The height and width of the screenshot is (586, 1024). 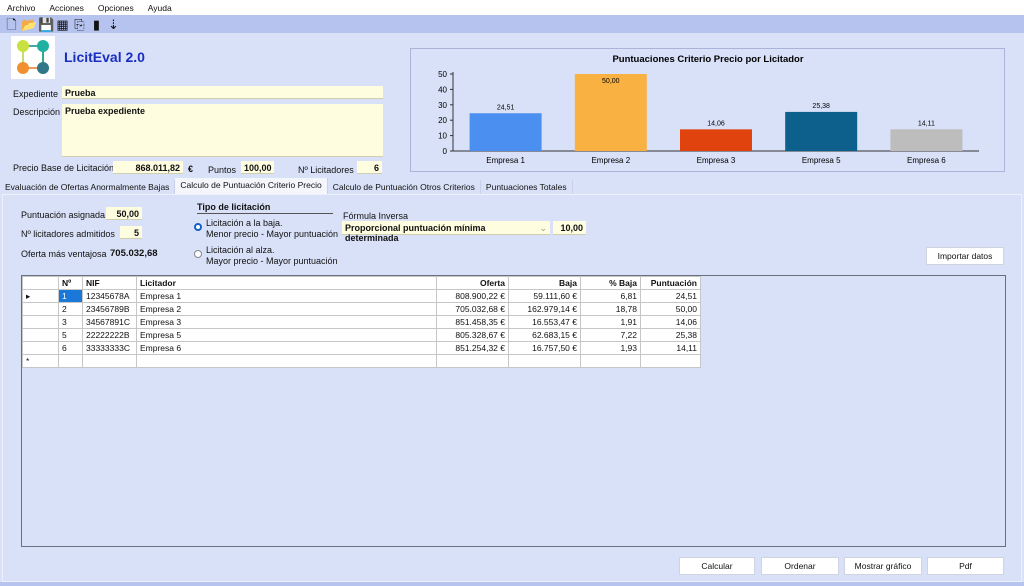 What do you see at coordinates (821, 106) in the screenshot?
I see `data-label: 25,38` at bounding box center [821, 106].